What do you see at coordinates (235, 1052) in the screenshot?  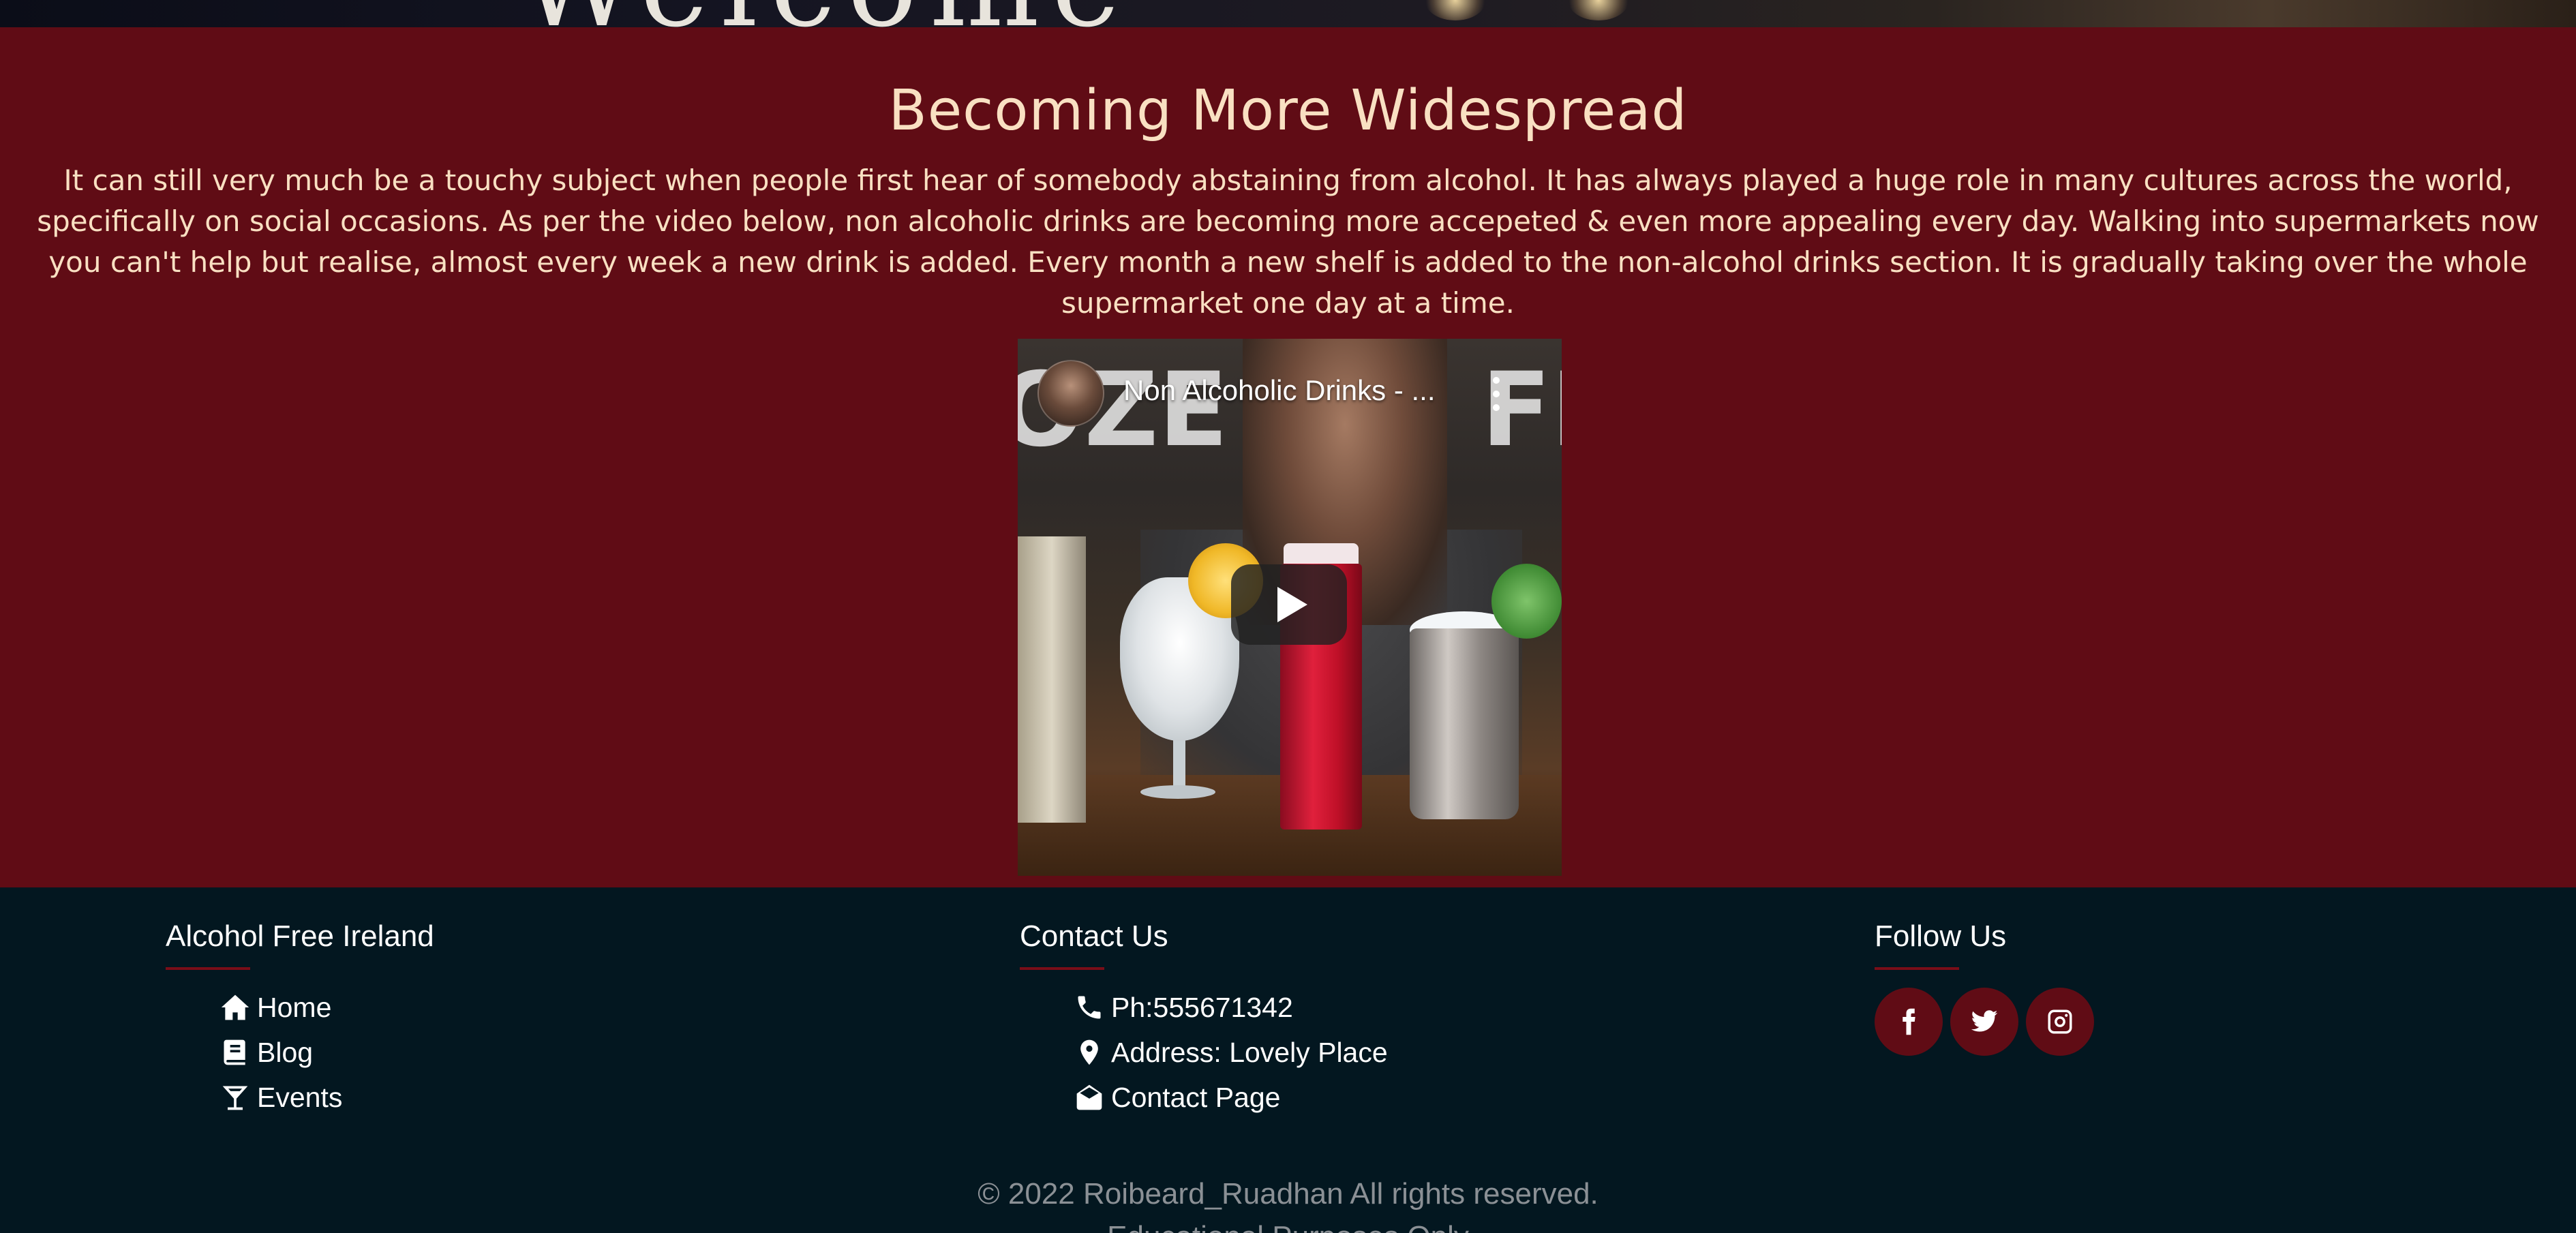 I see `book-icon` at bounding box center [235, 1052].